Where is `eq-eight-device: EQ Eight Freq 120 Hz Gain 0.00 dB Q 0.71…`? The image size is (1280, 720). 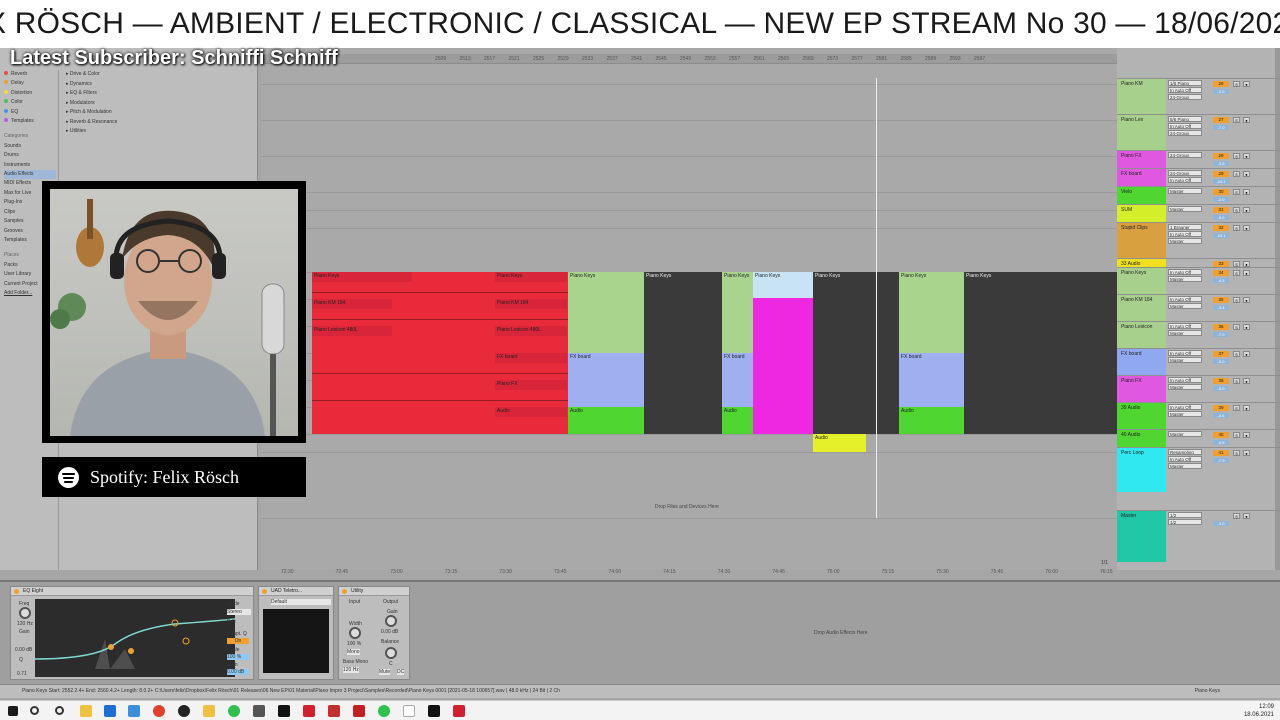
eq-eight-device: EQ Eight Freq 120 Hz Gain 0.00 dB Q 0.71… is located at coordinates (132, 633).